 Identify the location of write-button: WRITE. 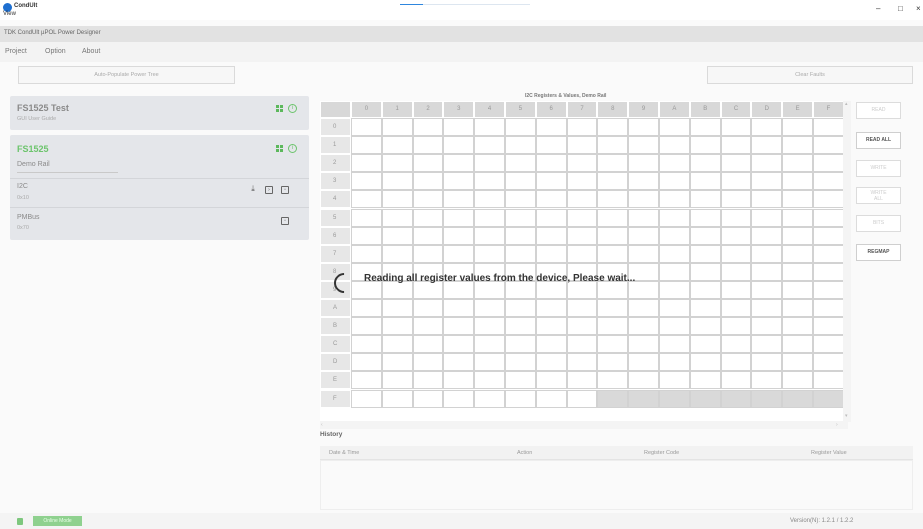
(878, 168).